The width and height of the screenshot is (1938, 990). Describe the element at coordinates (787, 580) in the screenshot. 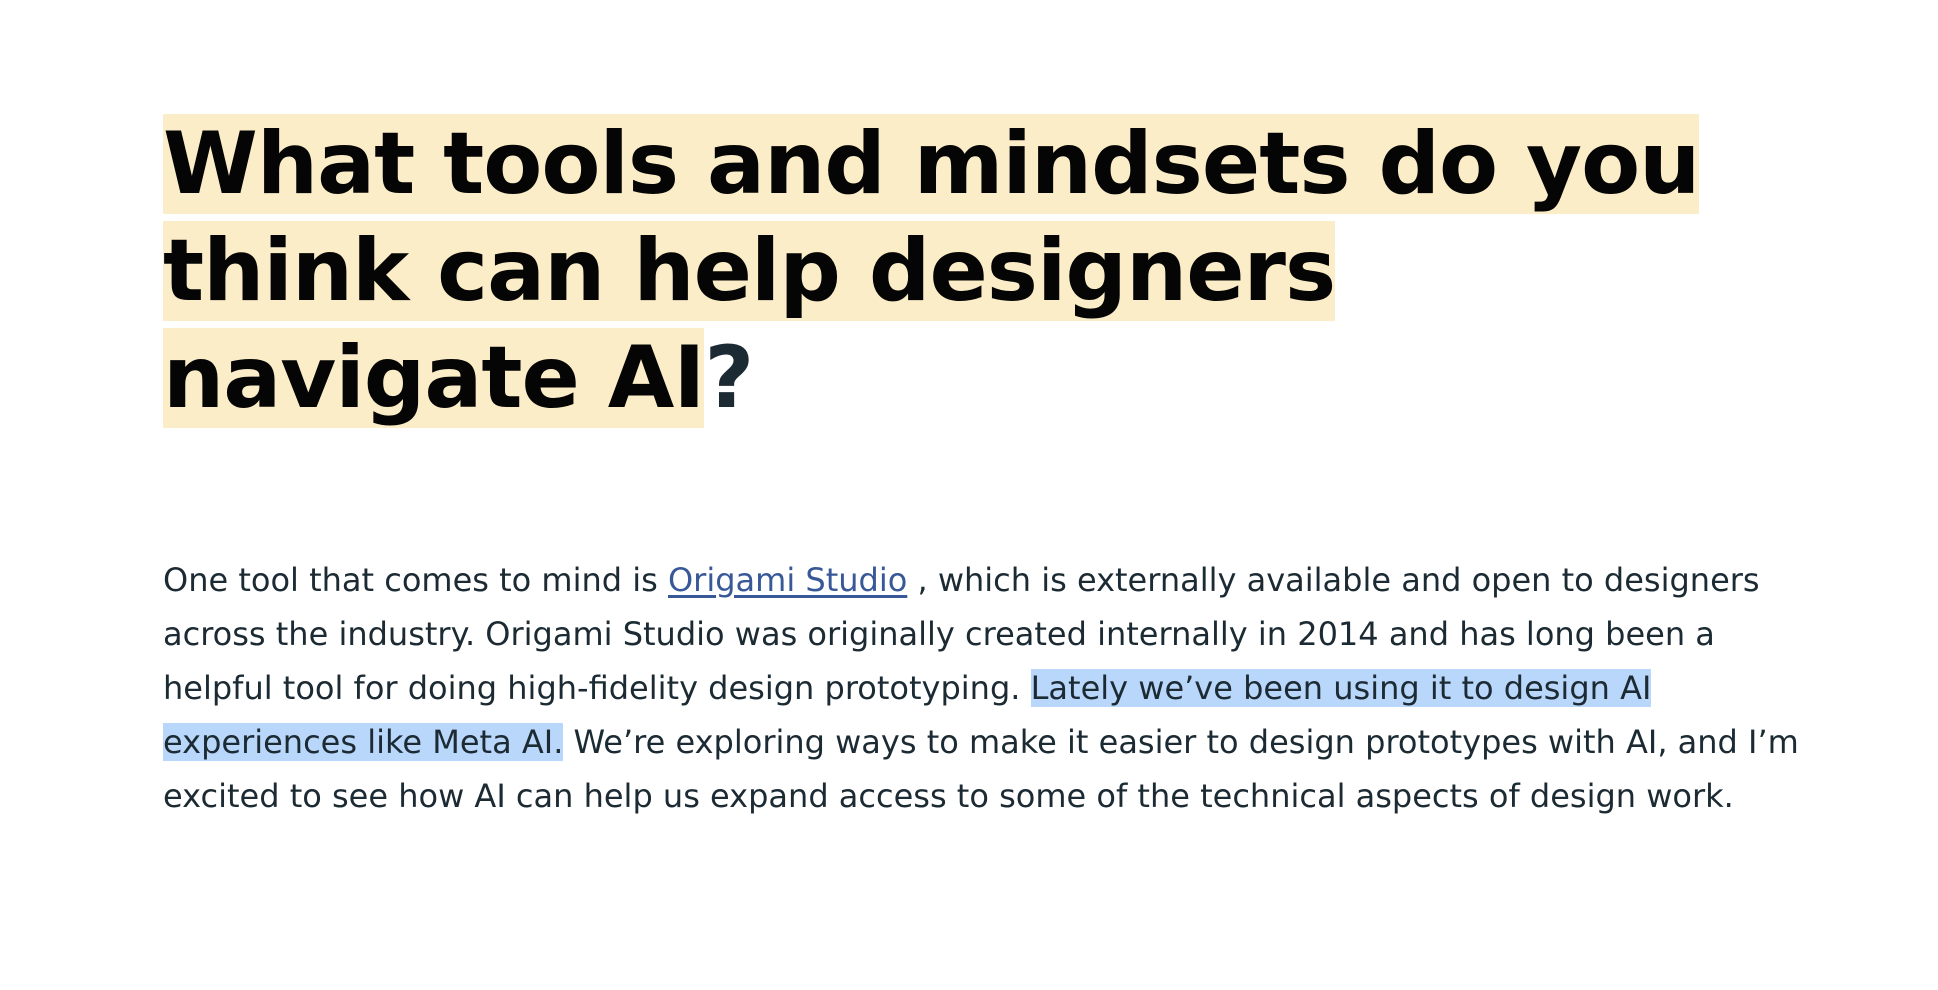

I see `origami-studio-link: Origami Studio` at that location.